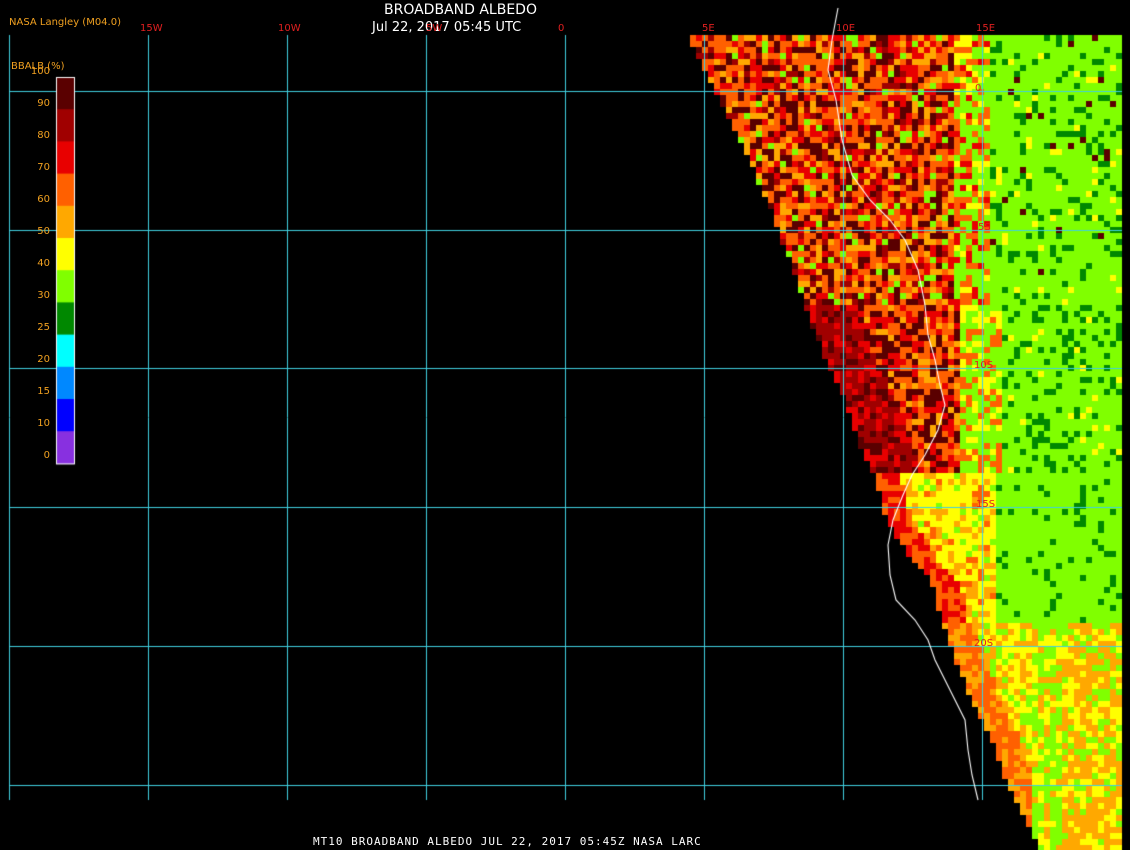 The image size is (1130, 850). I want to click on longitude-label: 15W, so click(151, 28).